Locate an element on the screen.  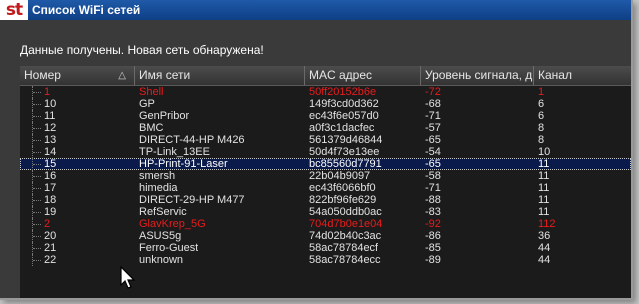
table-row: 10 GP 149f3cd0d362 -68 6 is located at coordinates (325, 104).